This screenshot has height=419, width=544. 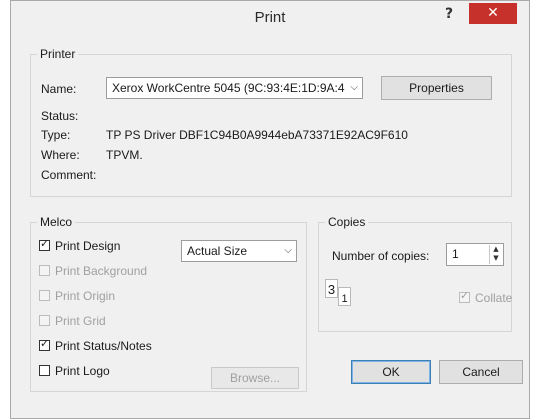 What do you see at coordinates (101, 270) in the screenshot?
I see `melco-option-label: Print Background` at bounding box center [101, 270].